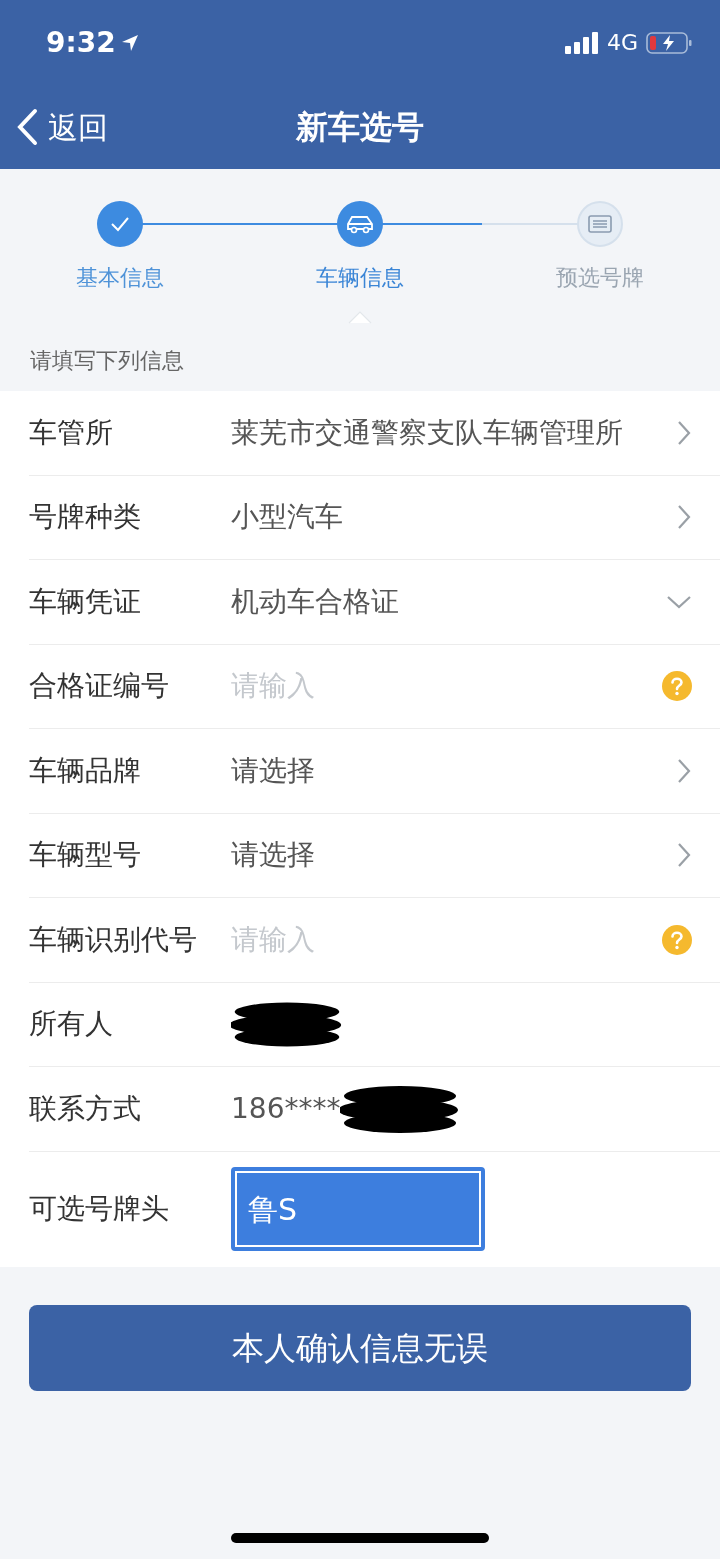  Describe the element at coordinates (581, 42) in the screenshot. I see `signal-icon` at that location.